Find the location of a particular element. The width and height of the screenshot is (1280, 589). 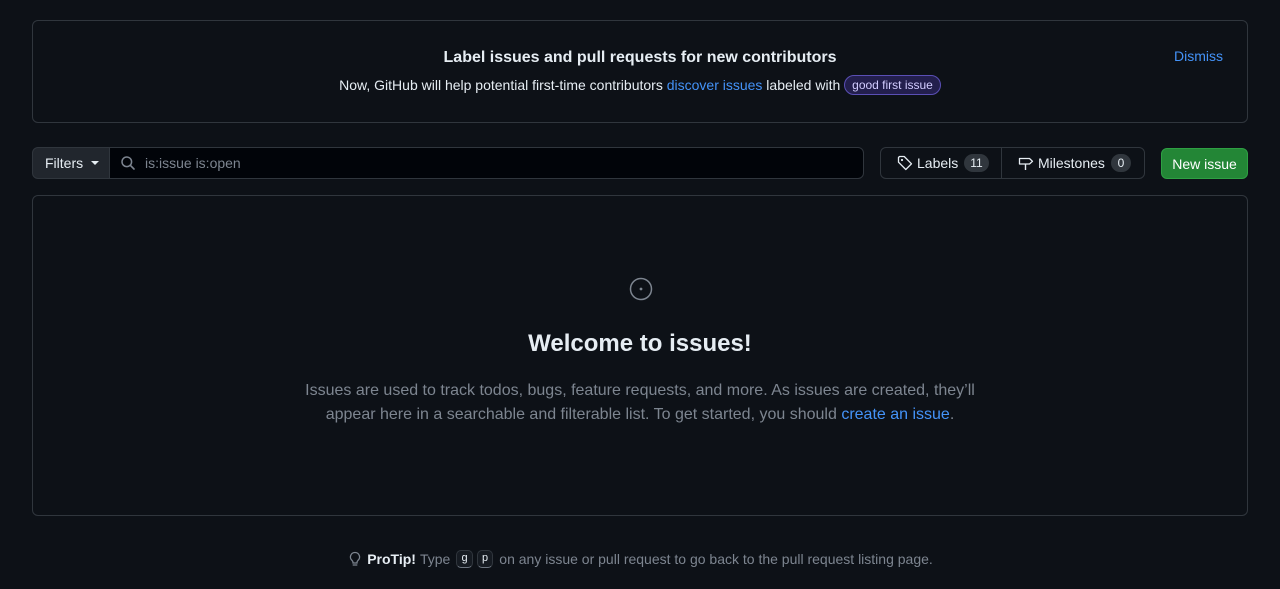

blankslate-title: Welcome to issues! is located at coordinates (640, 343).